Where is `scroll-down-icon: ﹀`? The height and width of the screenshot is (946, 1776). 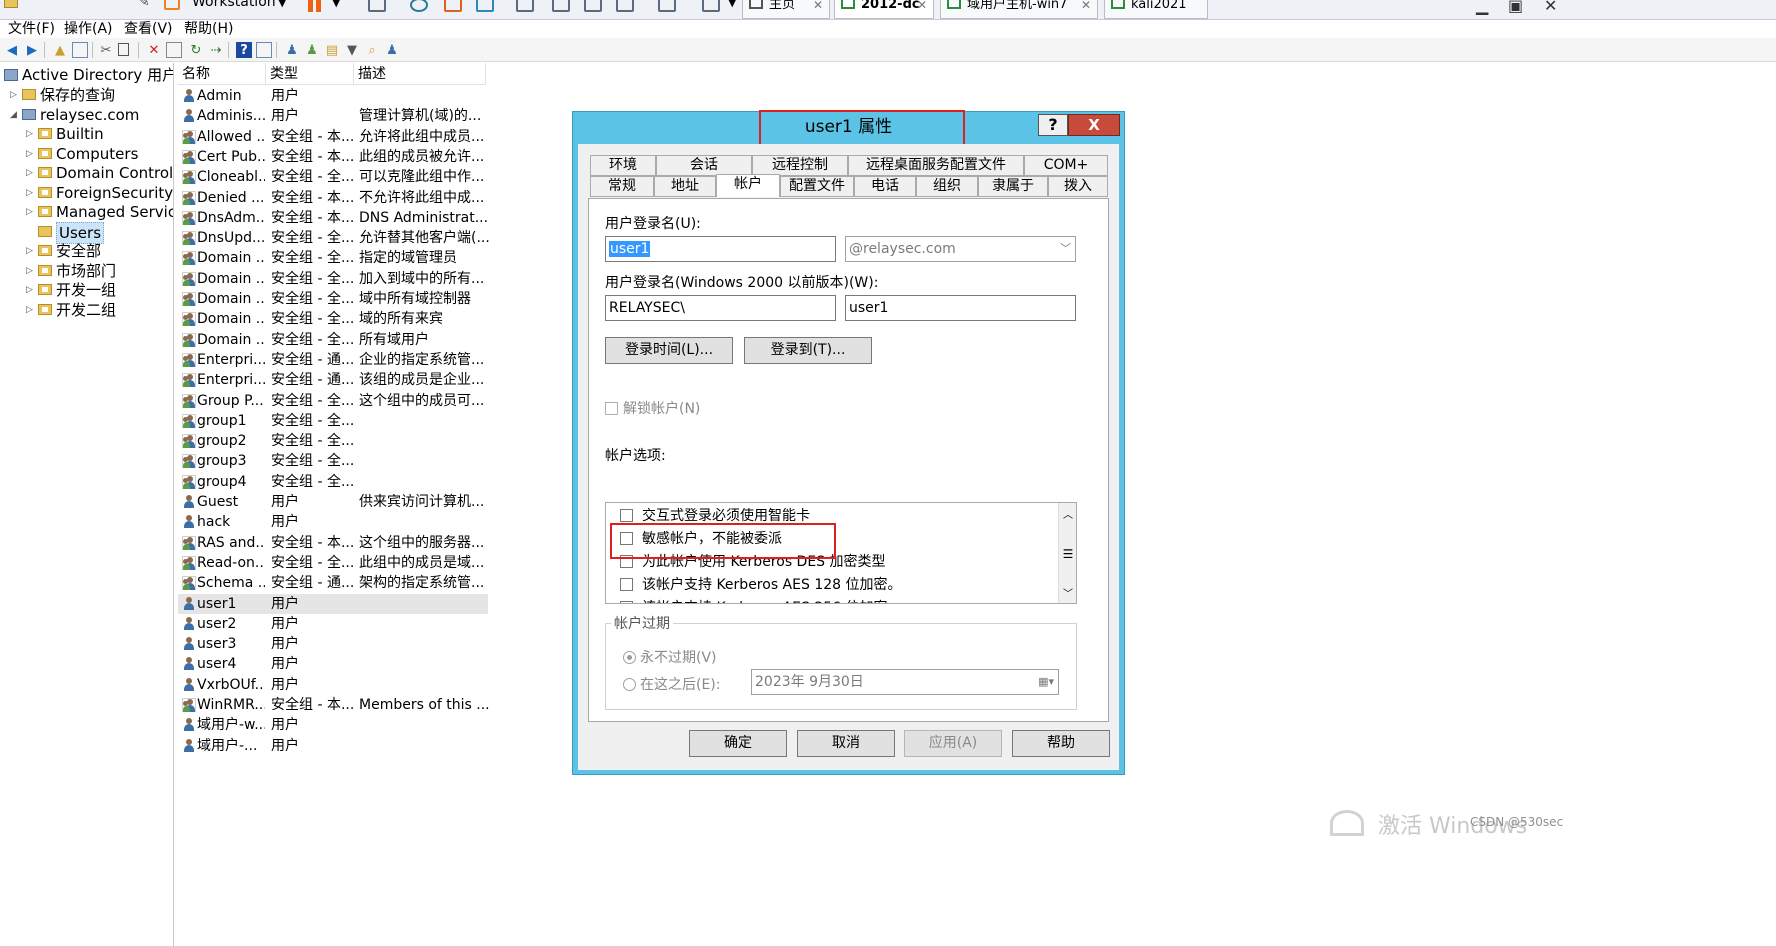
scroll-down-icon: ﹀ is located at coordinates (1067, 592).